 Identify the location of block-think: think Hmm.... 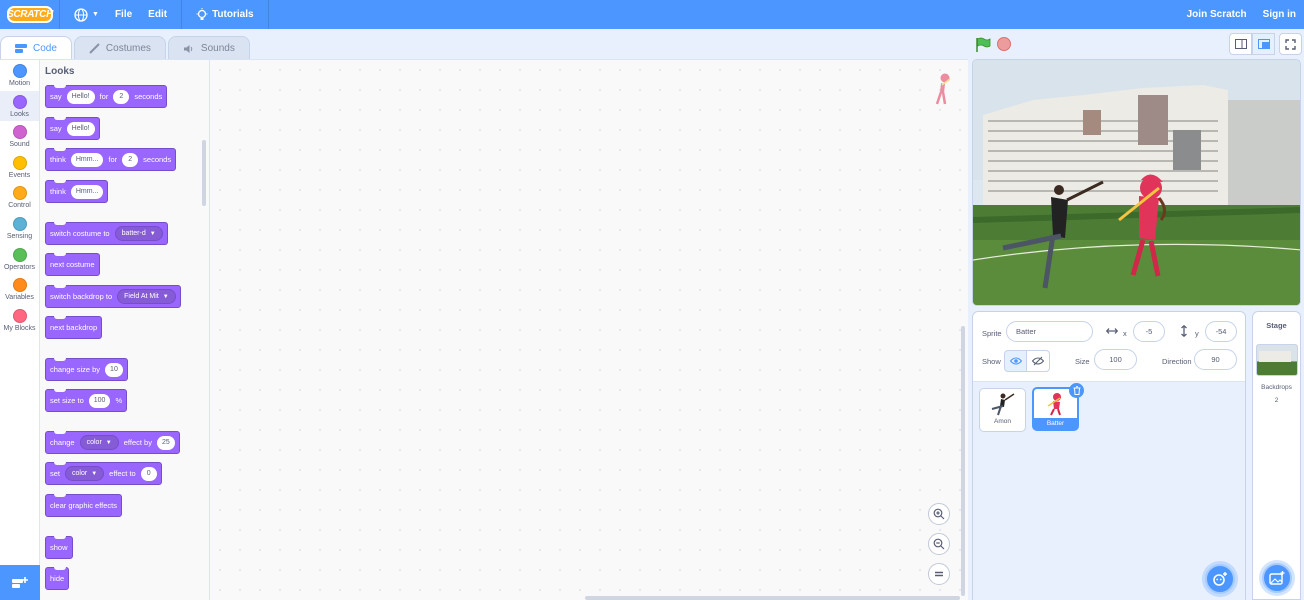
(77, 191).